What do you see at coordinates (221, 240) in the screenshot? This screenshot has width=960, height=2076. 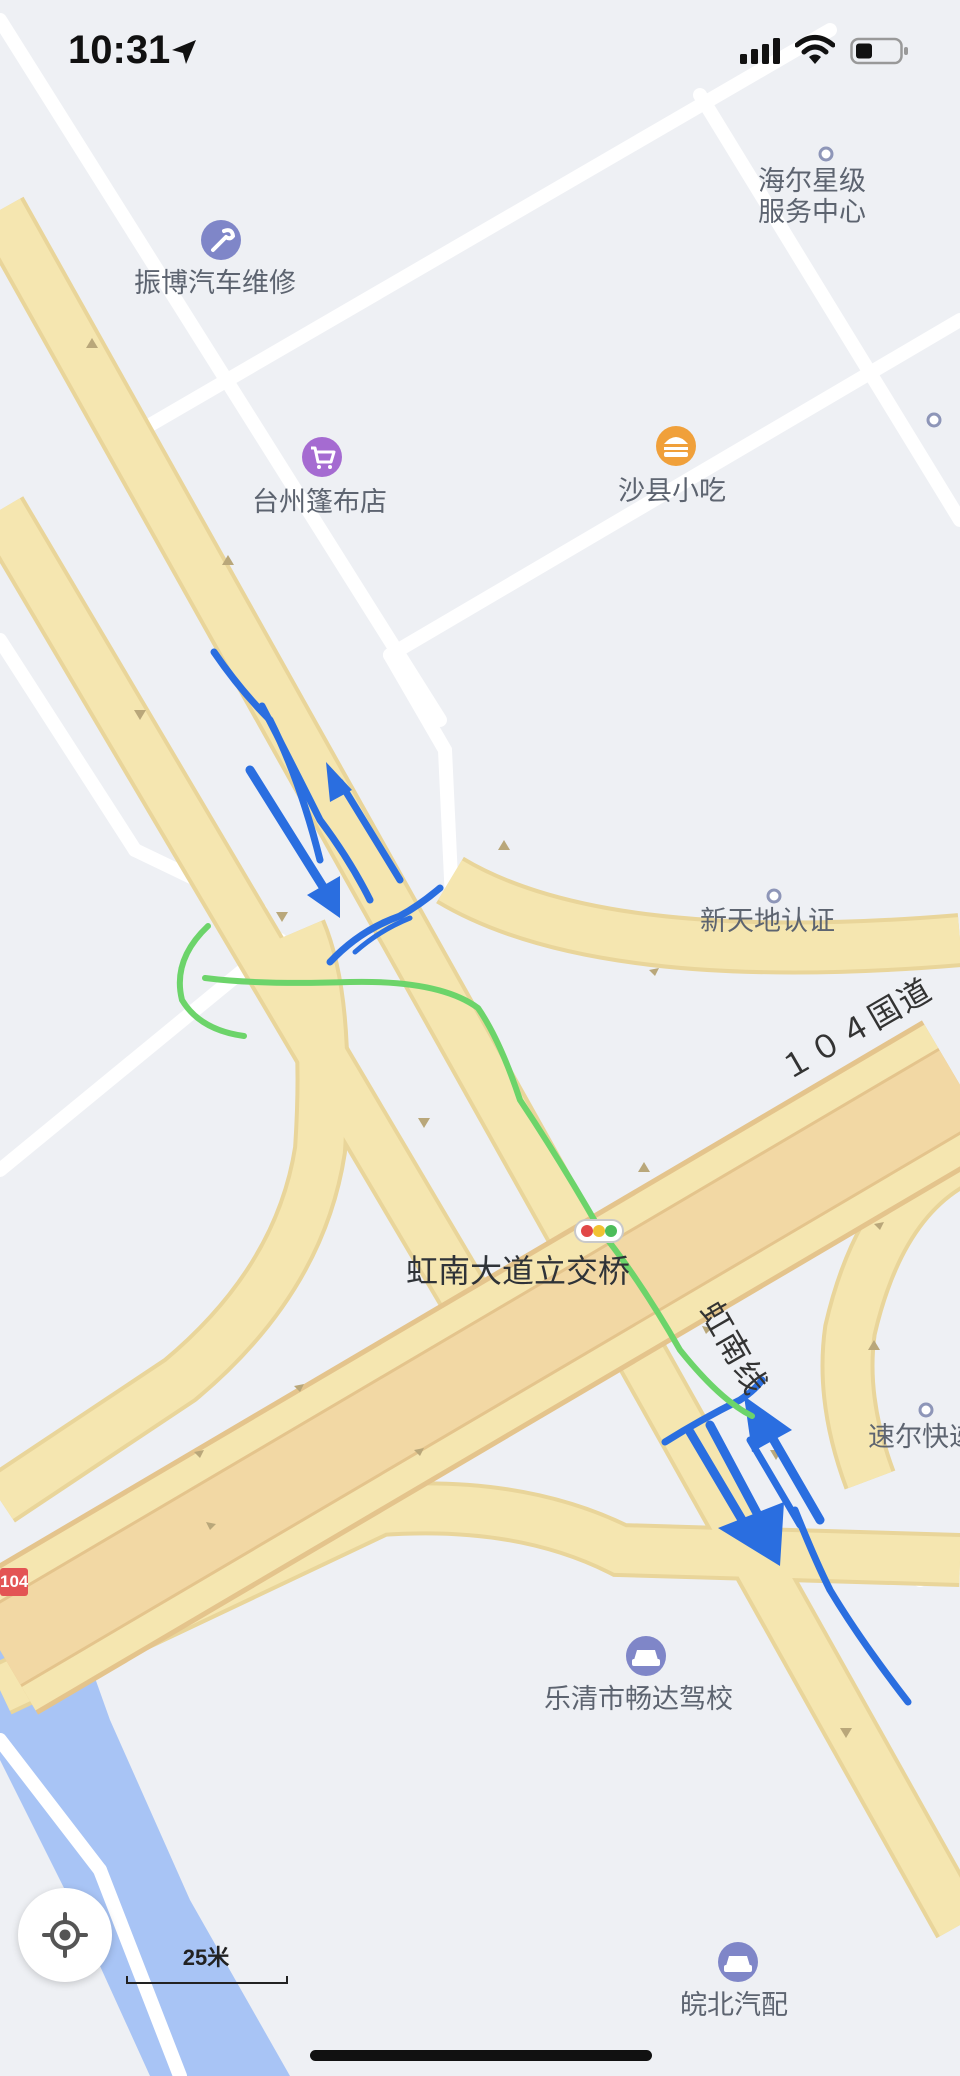 I see `wrench-icon` at bounding box center [221, 240].